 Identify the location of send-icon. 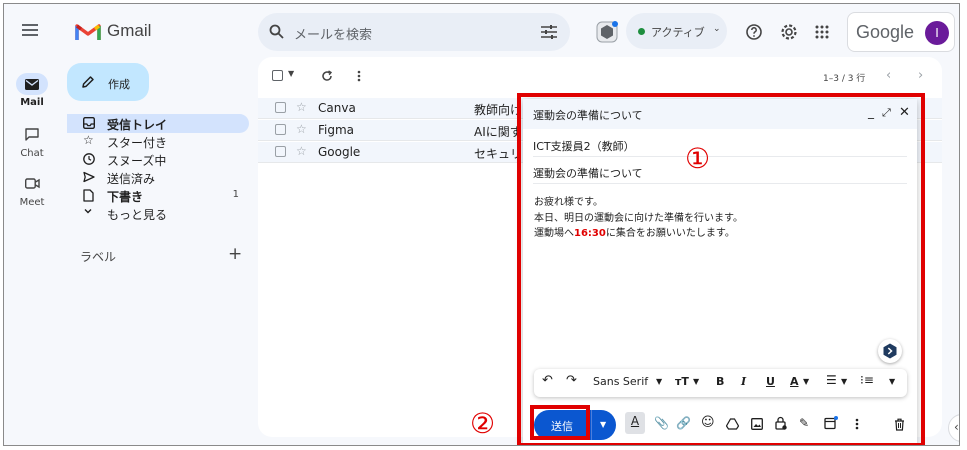
(89, 177).